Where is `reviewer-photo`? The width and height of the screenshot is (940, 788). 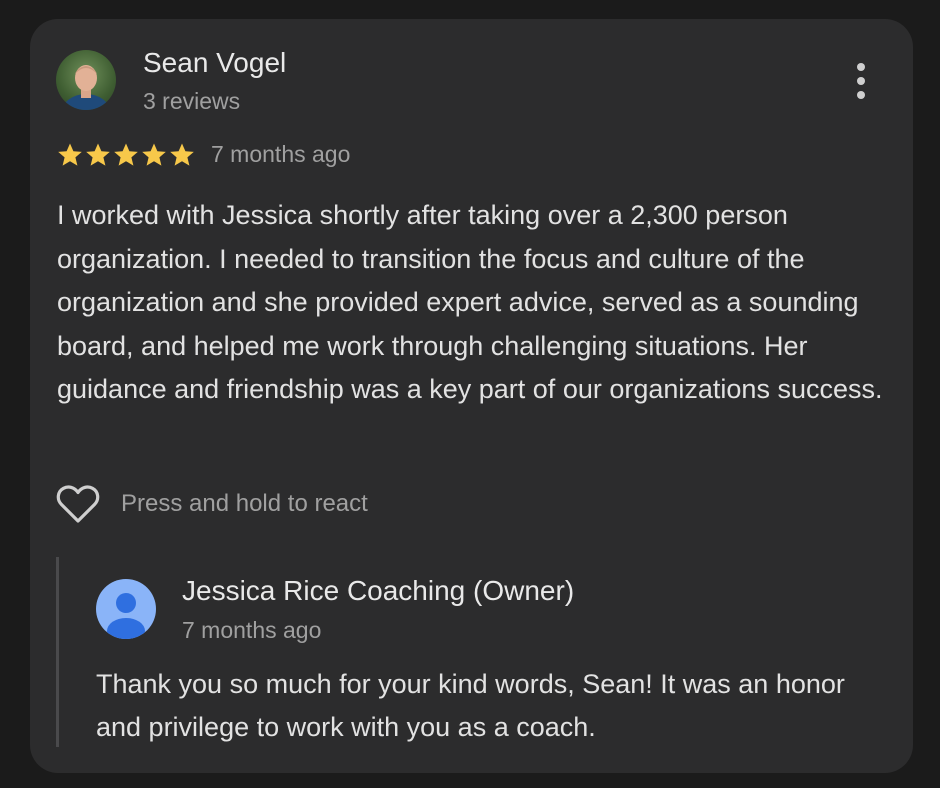
reviewer-photo is located at coordinates (86, 87).